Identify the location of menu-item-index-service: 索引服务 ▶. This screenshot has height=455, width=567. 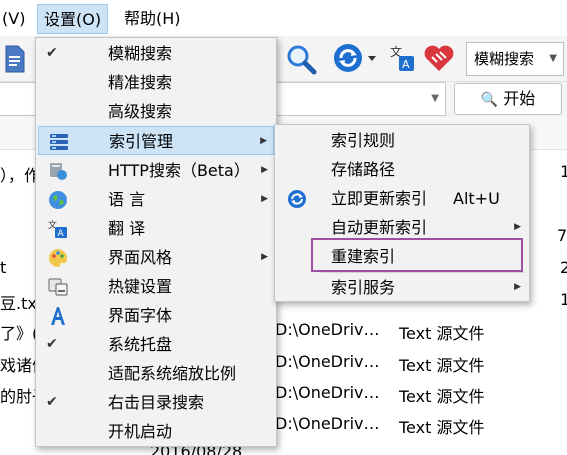
(402, 287).